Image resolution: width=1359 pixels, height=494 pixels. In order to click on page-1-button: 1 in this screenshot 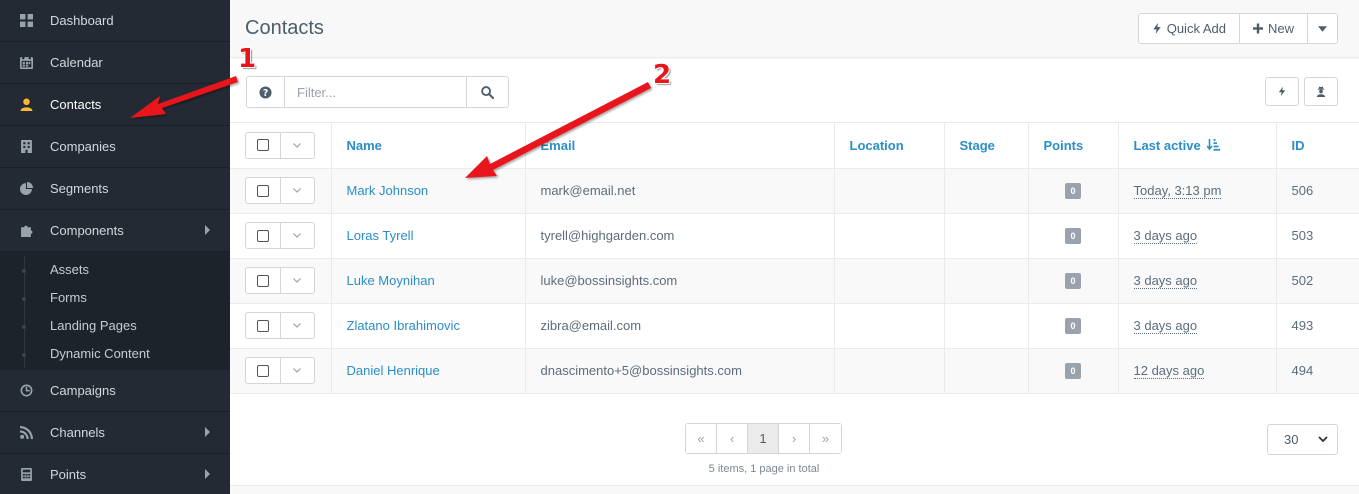, I will do `click(763, 438)`.